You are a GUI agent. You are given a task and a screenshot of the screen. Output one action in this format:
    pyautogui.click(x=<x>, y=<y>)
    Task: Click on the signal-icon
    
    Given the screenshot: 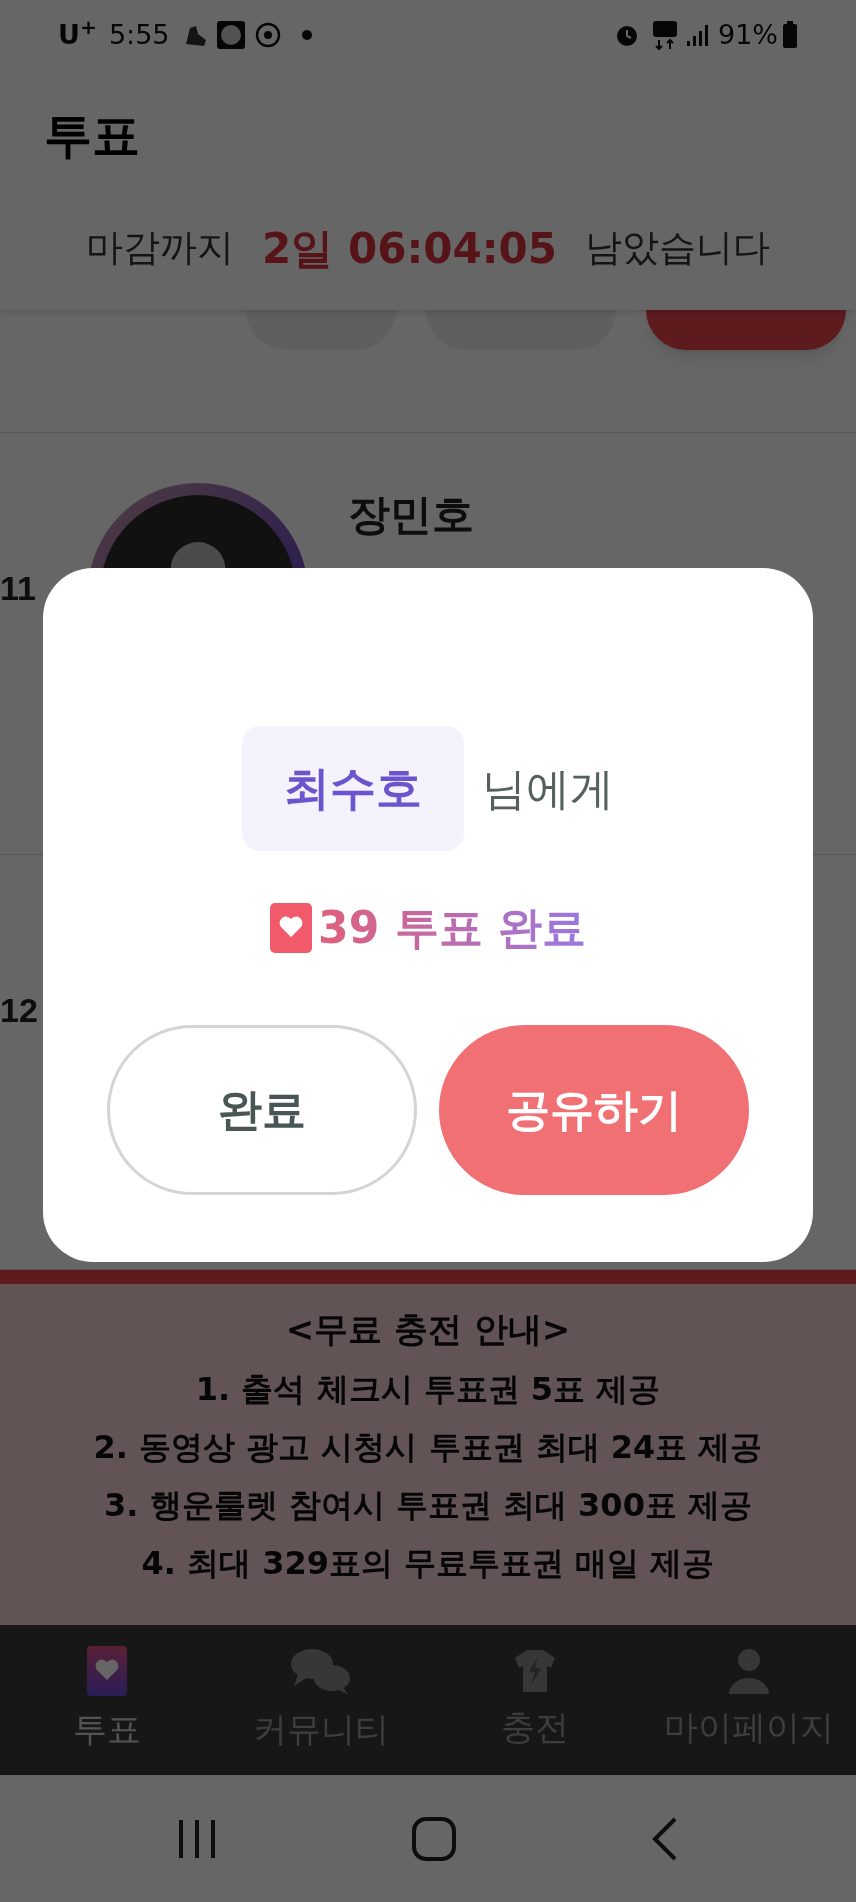 What is the action you would take?
    pyautogui.click(x=698, y=35)
    